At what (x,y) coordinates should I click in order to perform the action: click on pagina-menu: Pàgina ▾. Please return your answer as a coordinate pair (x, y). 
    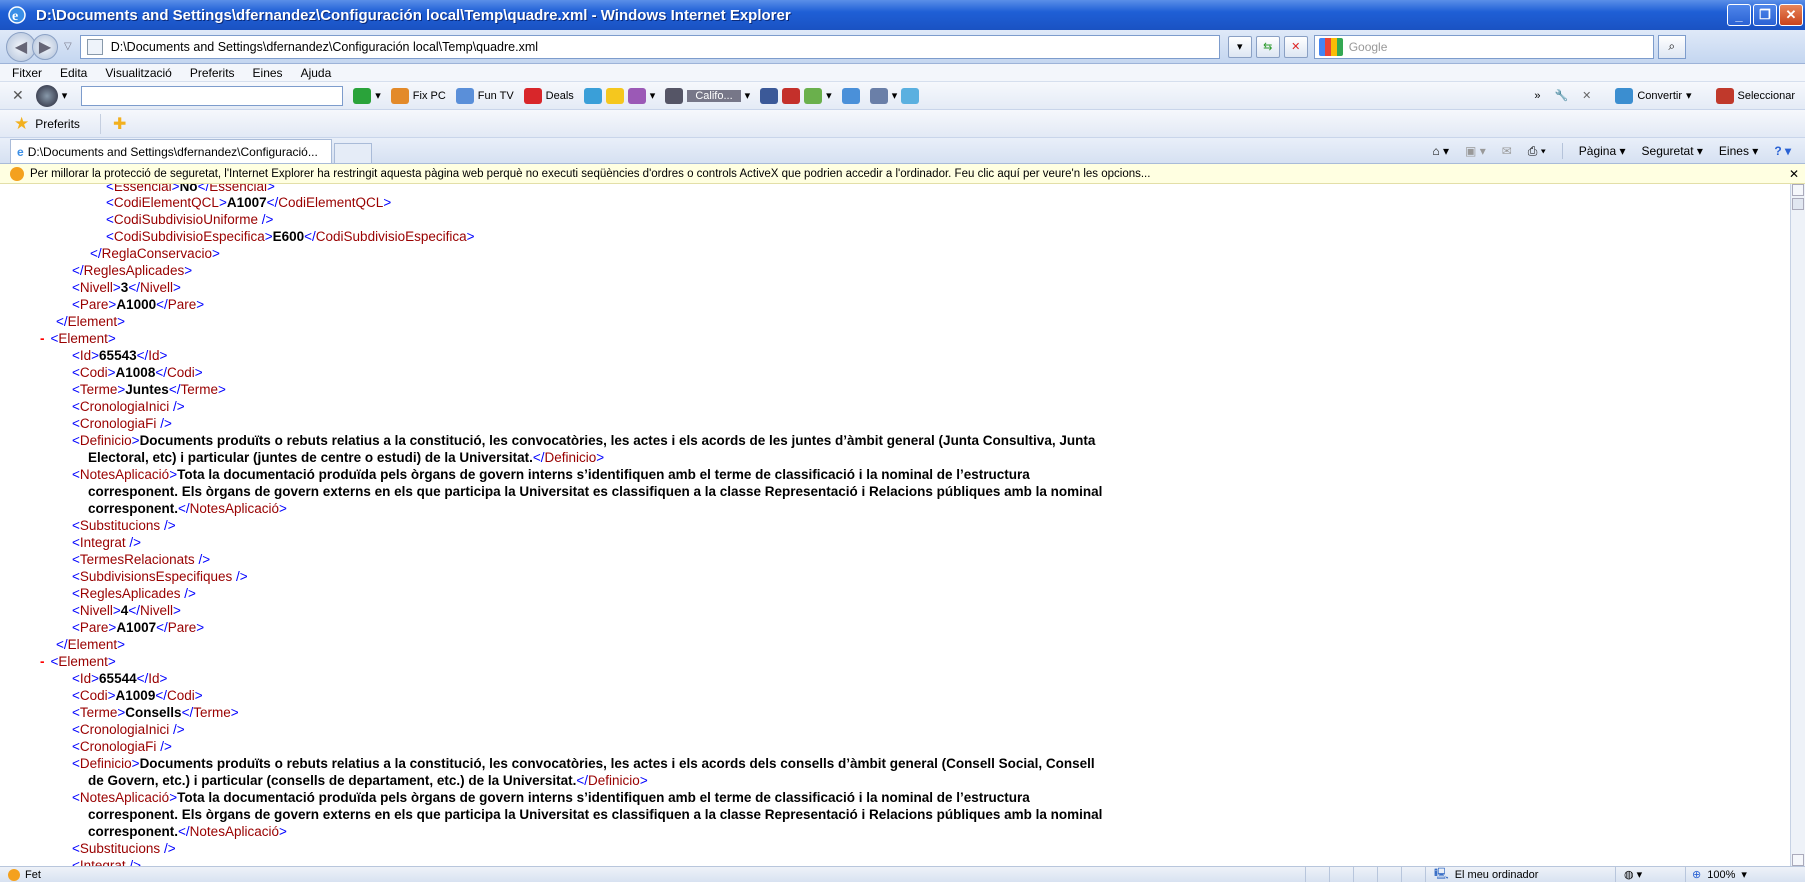
    Looking at the image, I should click on (1602, 151).